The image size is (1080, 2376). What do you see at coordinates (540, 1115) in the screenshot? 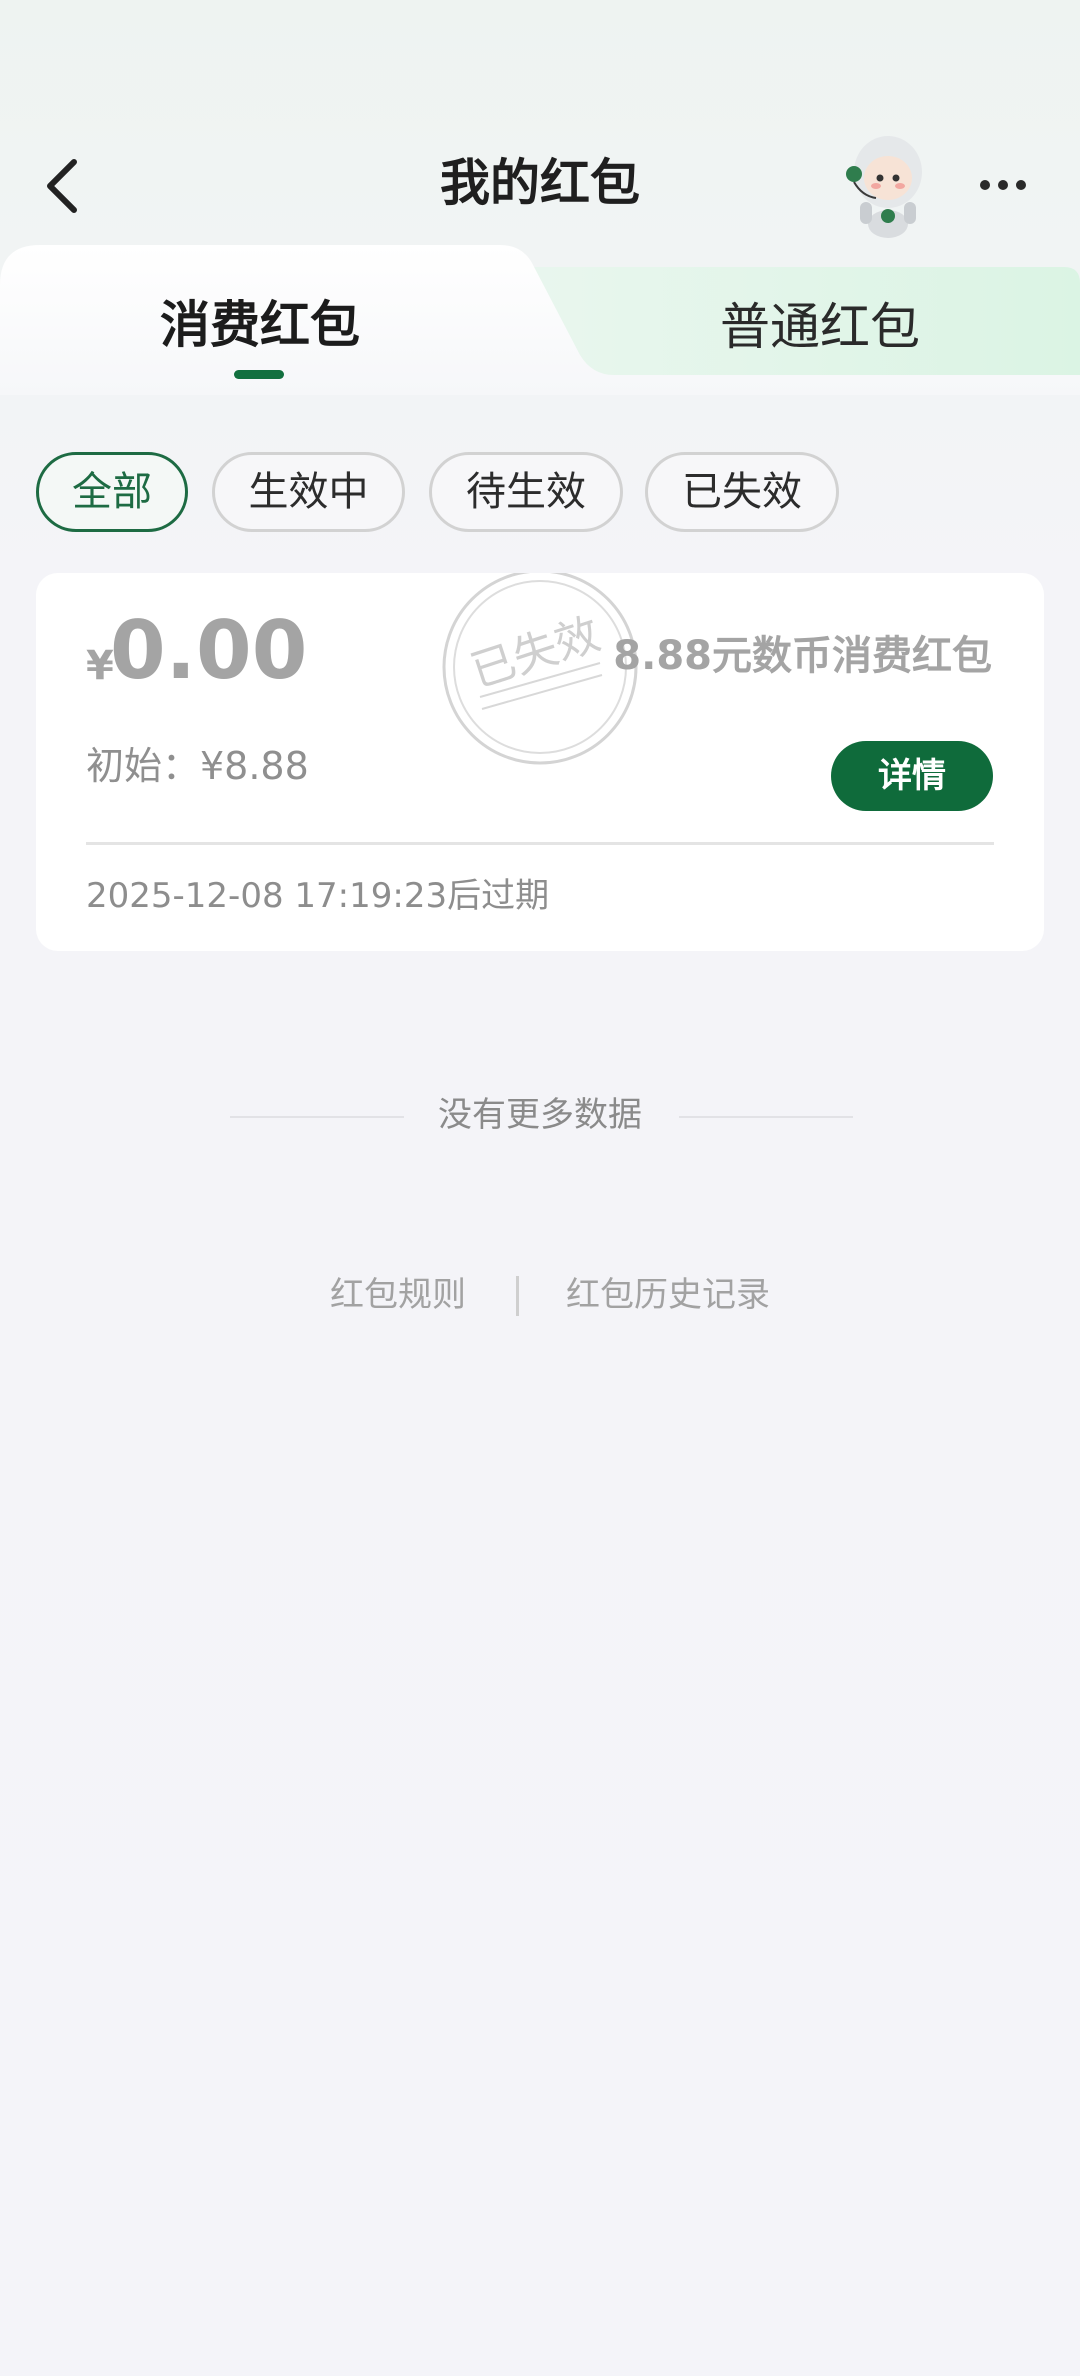
I see `list-end-text: 没有更多数据` at bounding box center [540, 1115].